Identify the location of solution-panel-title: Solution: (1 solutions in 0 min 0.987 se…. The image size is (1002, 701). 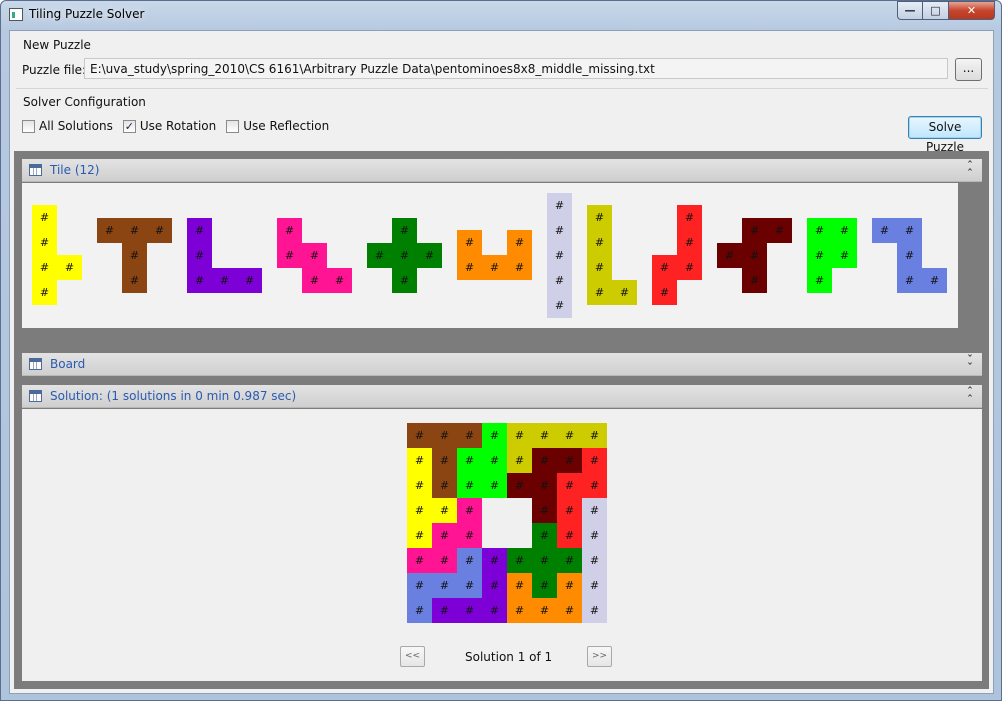
(173, 396).